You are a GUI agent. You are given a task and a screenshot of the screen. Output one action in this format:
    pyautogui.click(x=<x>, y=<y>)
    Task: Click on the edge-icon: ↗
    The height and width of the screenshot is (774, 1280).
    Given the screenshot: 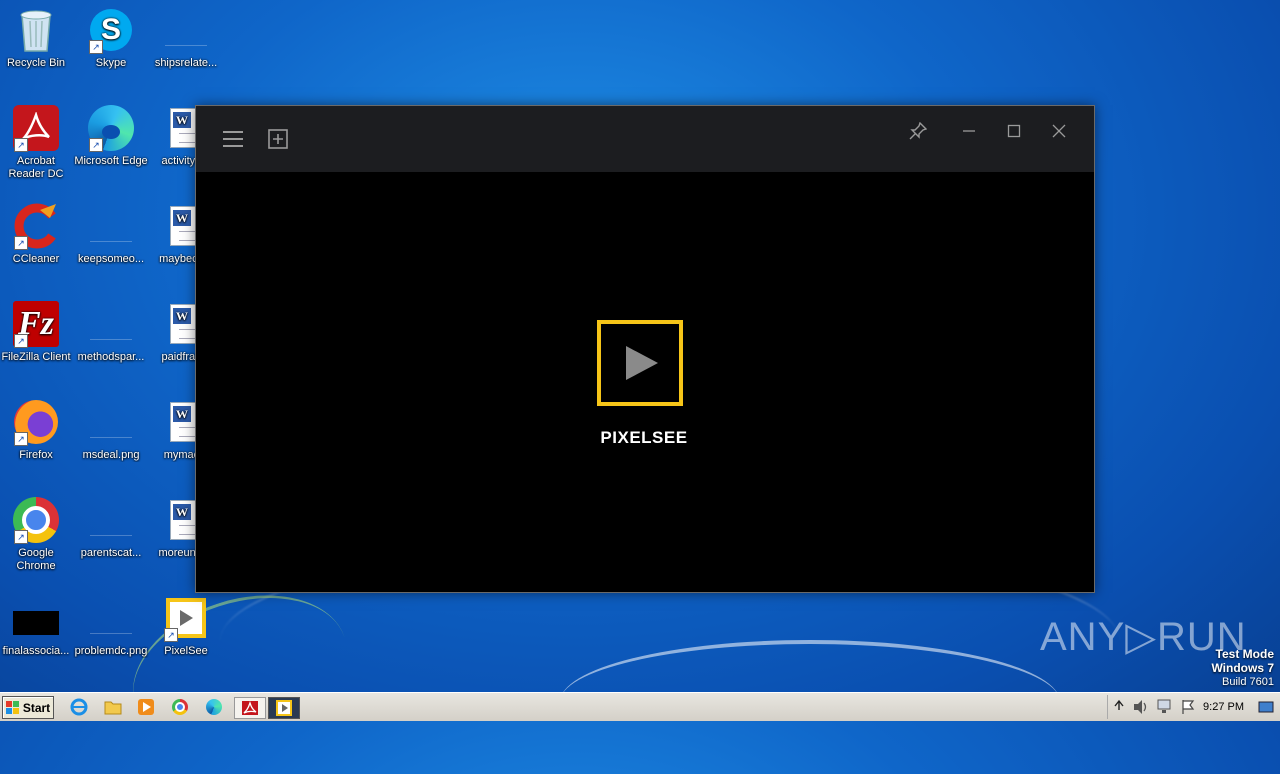 What is the action you would take?
    pyautogui.click(x=111, y=128)
    